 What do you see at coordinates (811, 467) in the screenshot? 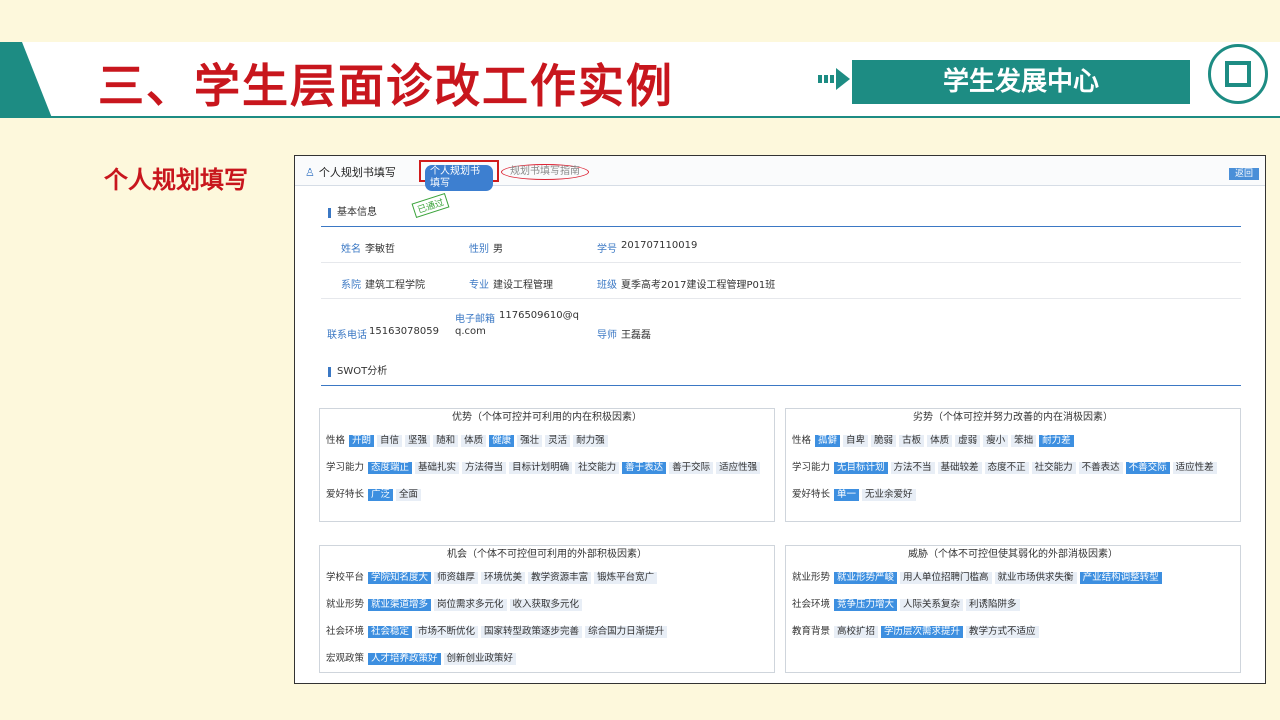
I see `swot-row-label: 学习能力` at bounding box center [811, 467].